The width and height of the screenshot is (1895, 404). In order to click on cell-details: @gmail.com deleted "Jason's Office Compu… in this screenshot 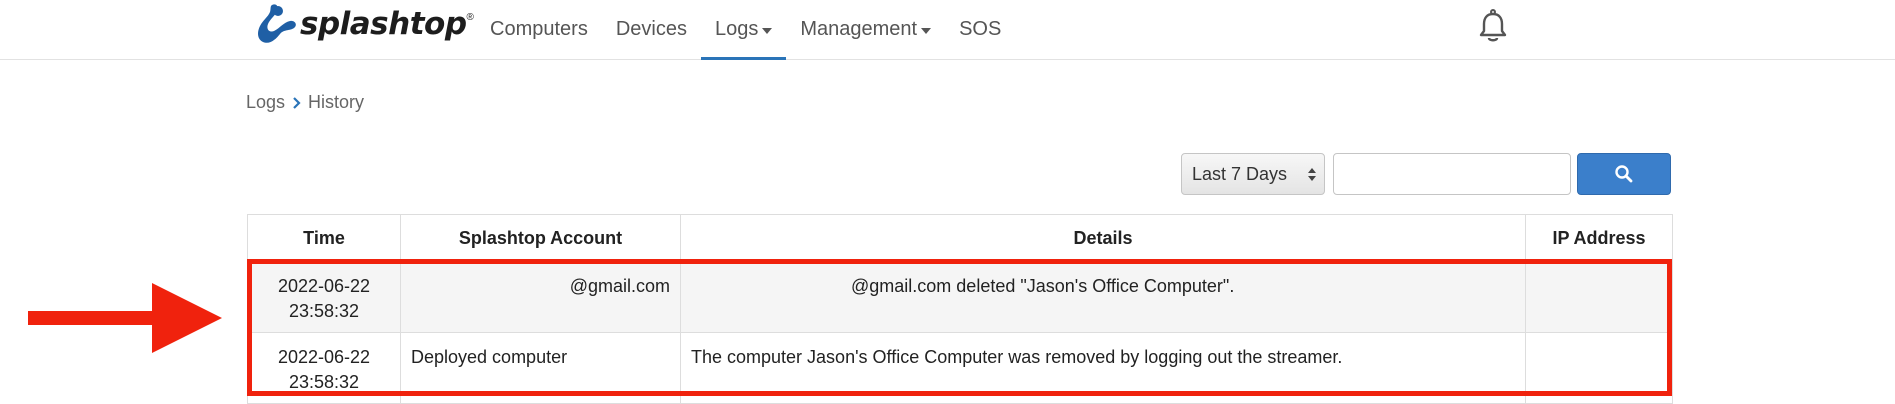, I will do `click(1103, 297)`.